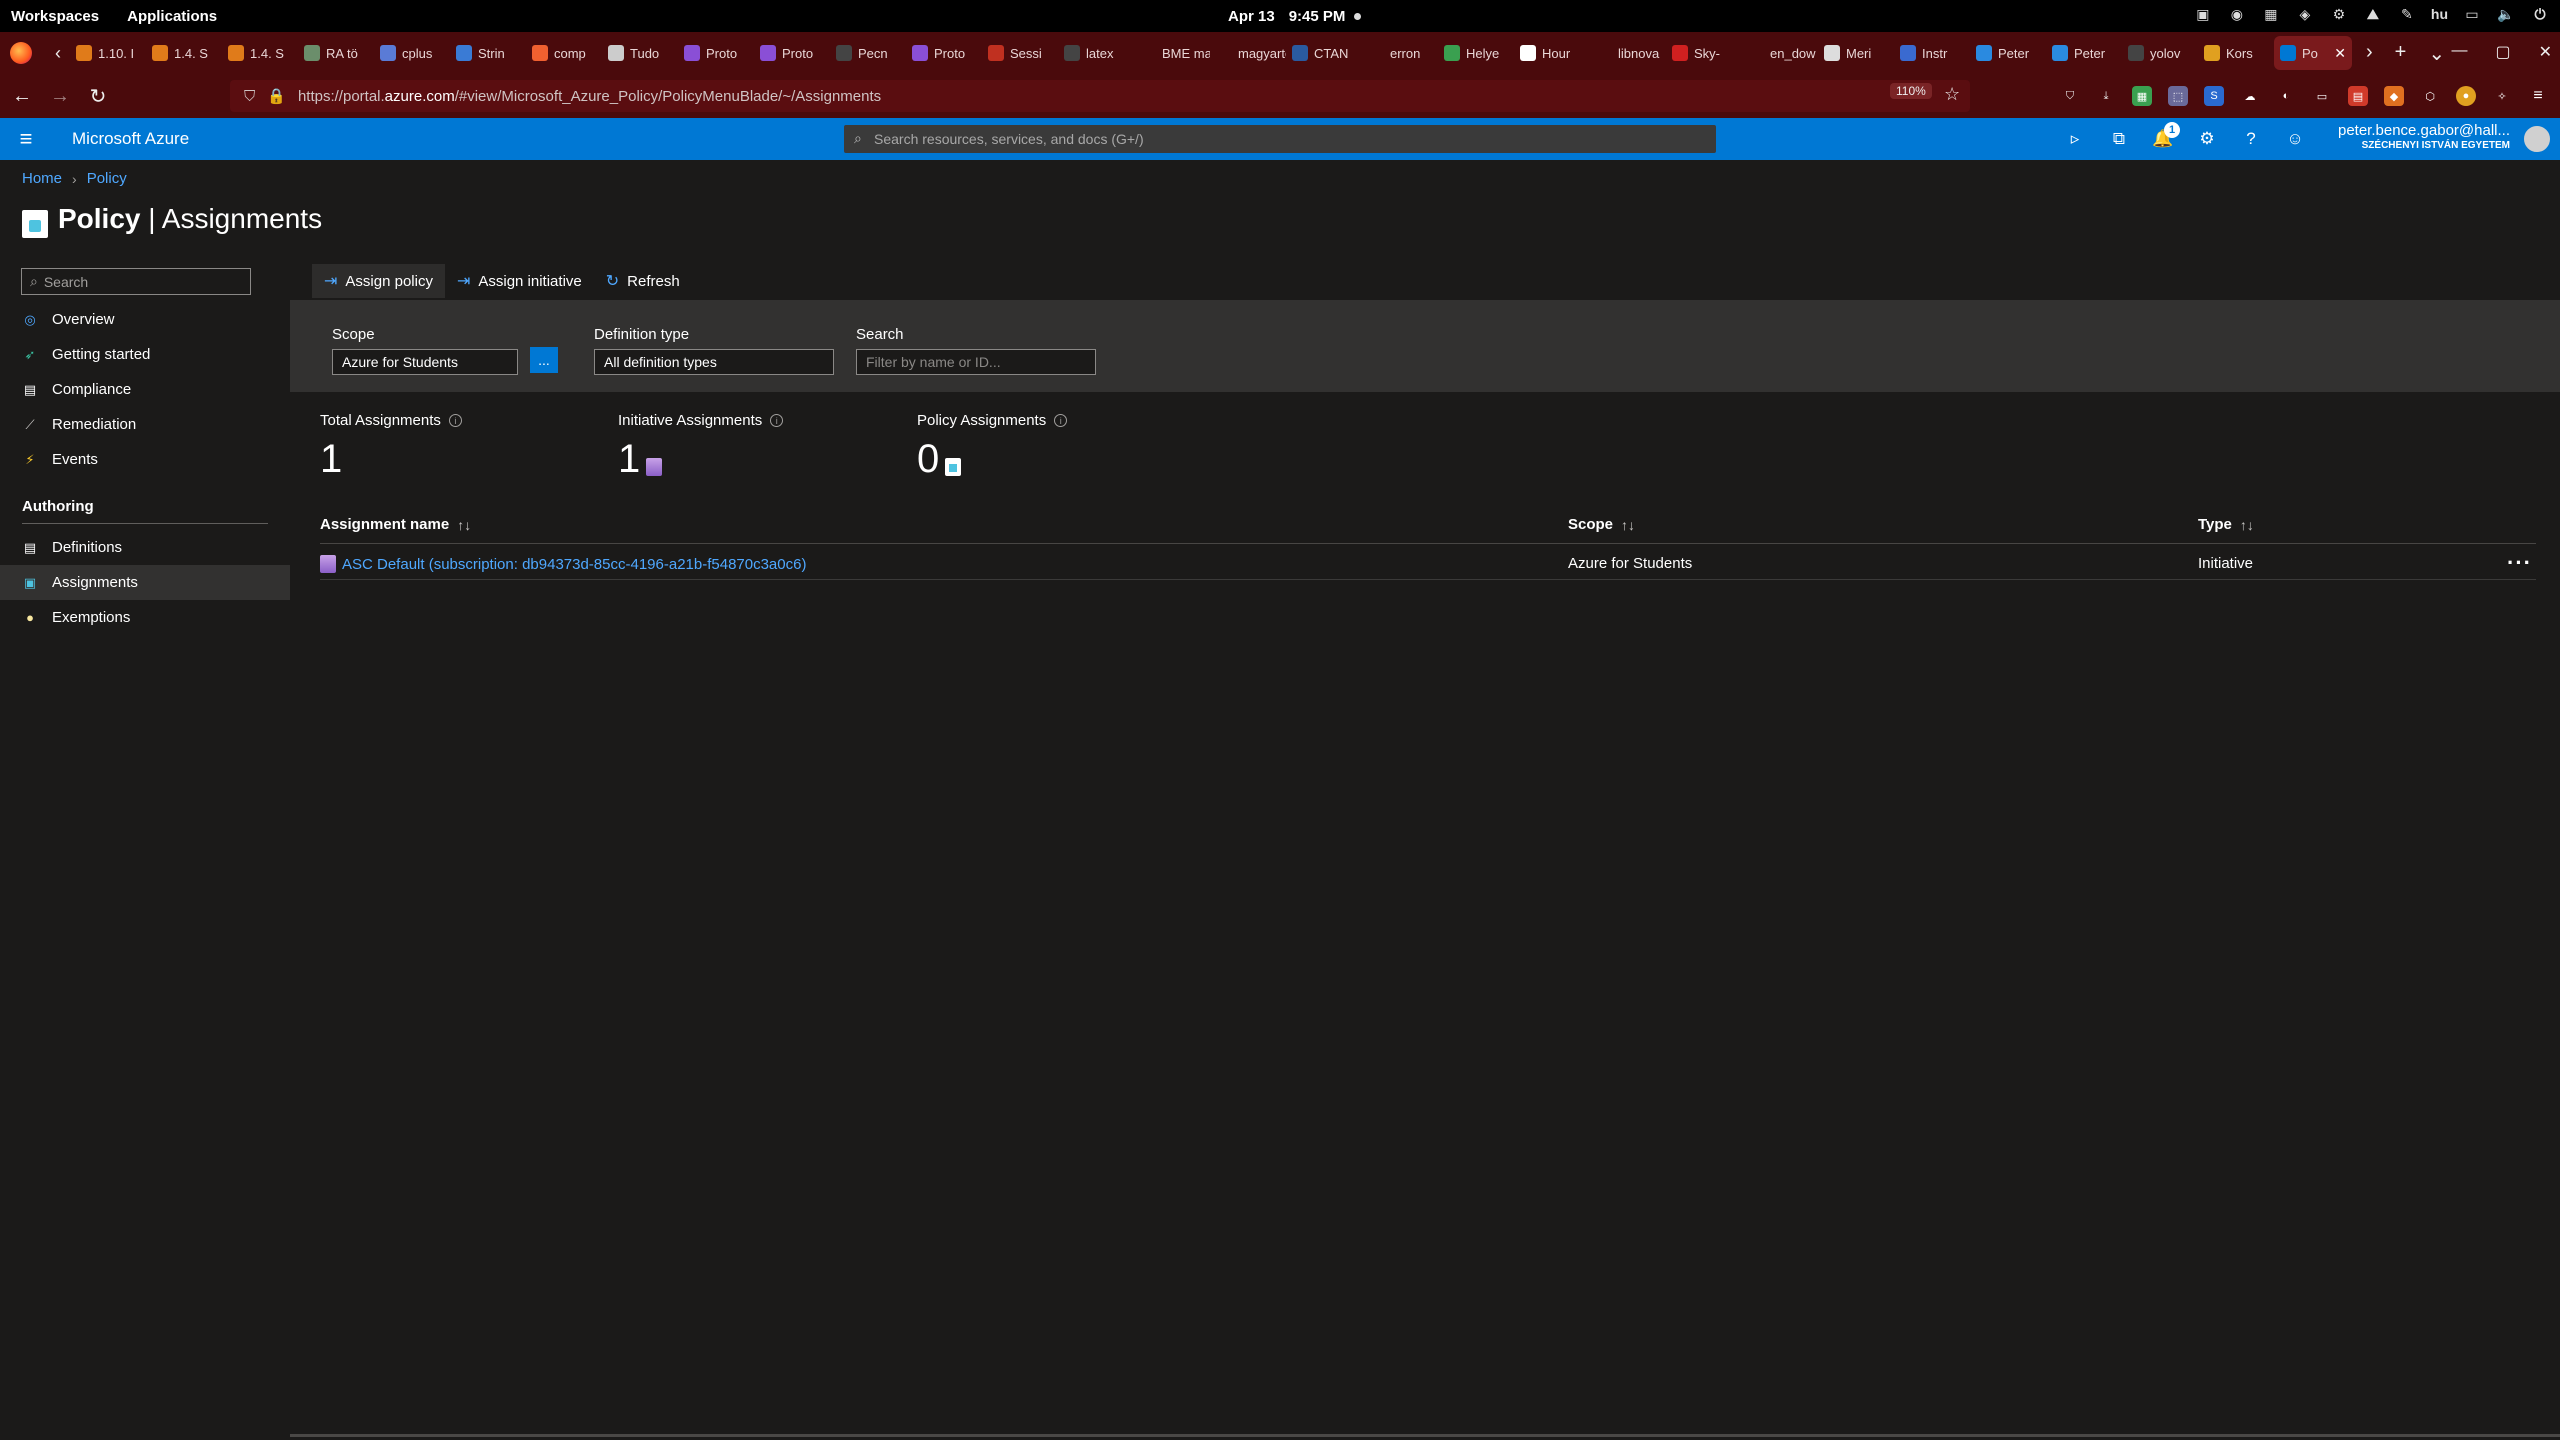 The width and height of the screenshot is (2560, 1440). What do you see at coordinates (145, 389) in the screenshot?
I see `menu-item-compliance: ▤ Compliance` at bounding box center [145, 389].